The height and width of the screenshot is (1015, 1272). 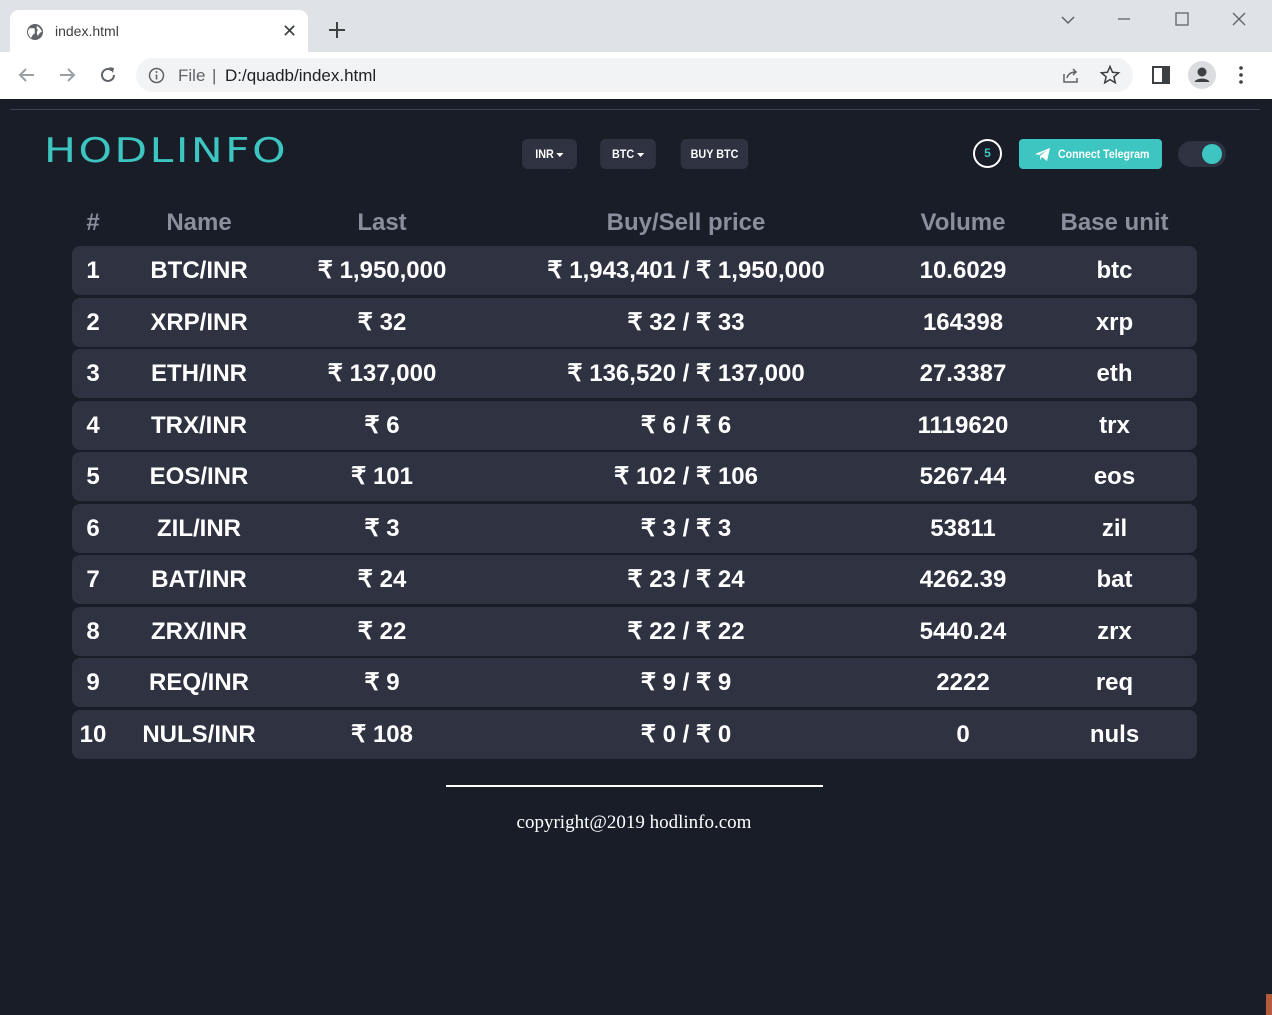 What do you see at coordinates (963, 322) in the screenshot?
I see `row-volume: 164398` at bounding box center [963, 322].